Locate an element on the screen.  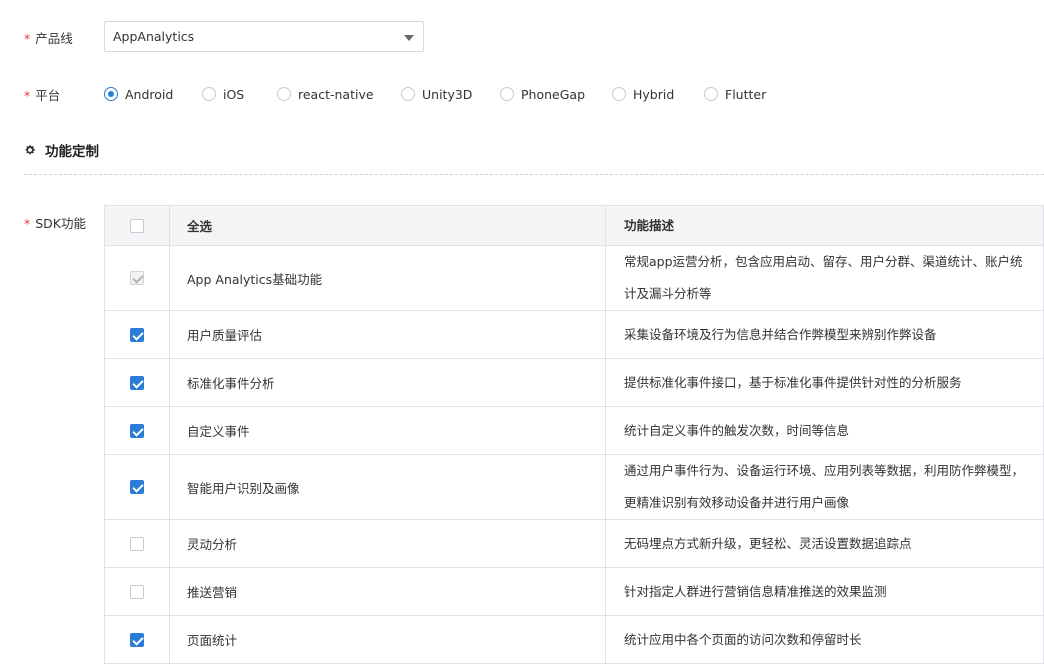
table-row: 用户质量评估 采集设备环境及行为信息并结合作弊模型来辨别作弊设备 is located at coordinates (574, 335).